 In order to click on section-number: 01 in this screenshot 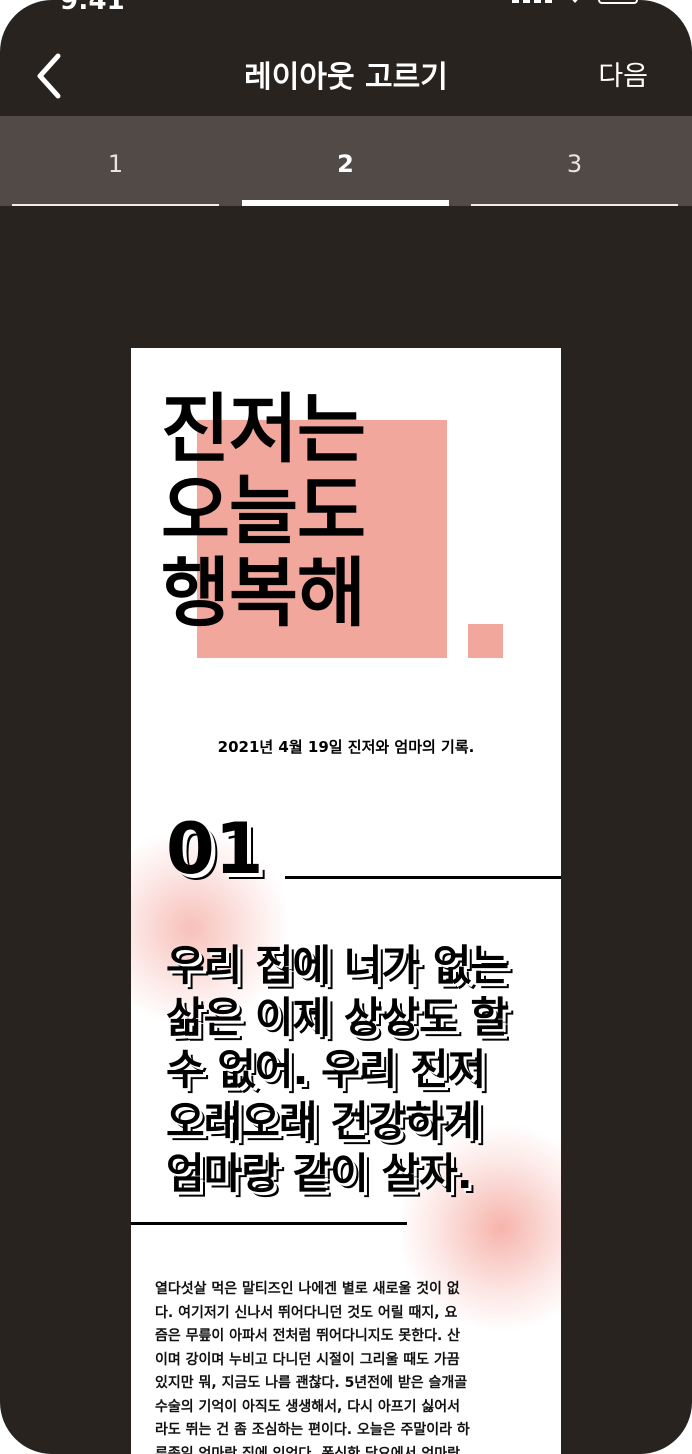, I will do `click(215, 849)`.